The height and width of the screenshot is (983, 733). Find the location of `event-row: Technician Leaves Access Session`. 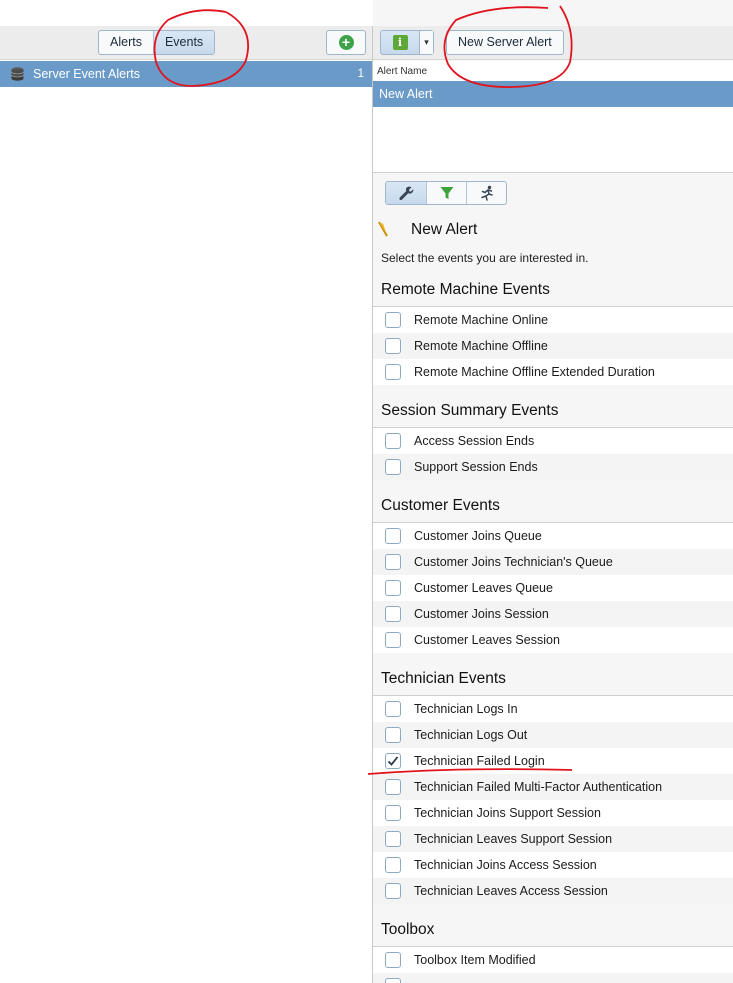

event-row: Technician Leaves Access Session is located at coordinates (553, 891).